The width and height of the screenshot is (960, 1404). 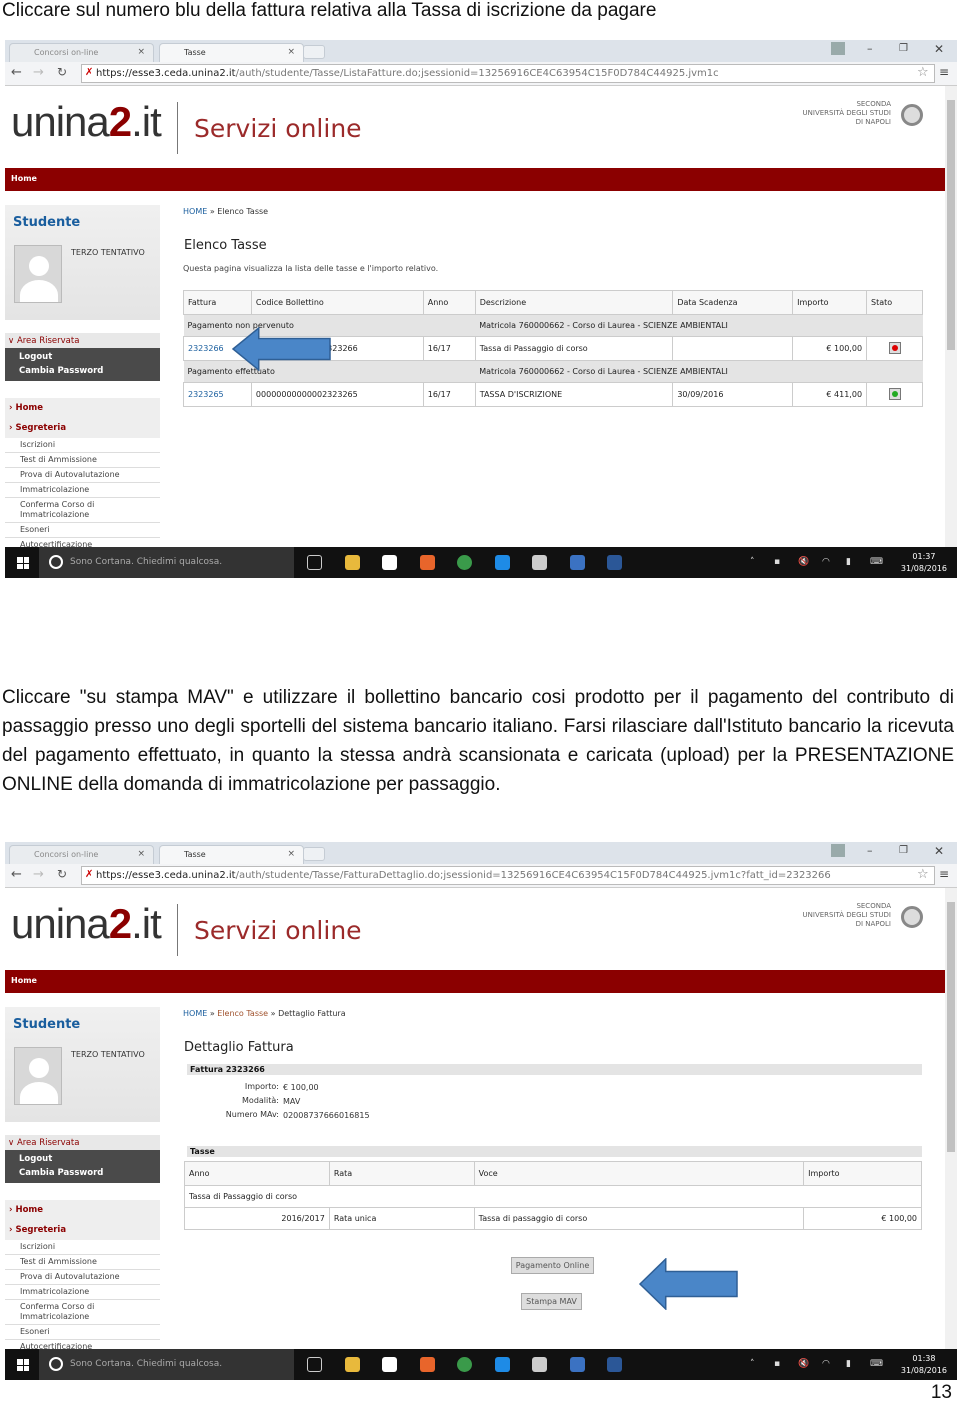 What do you see at coordinates (552, 1265) in the screenshot?
I see `pagamento-online-button: Pagamento Online` at bounding box center [552, 1265].